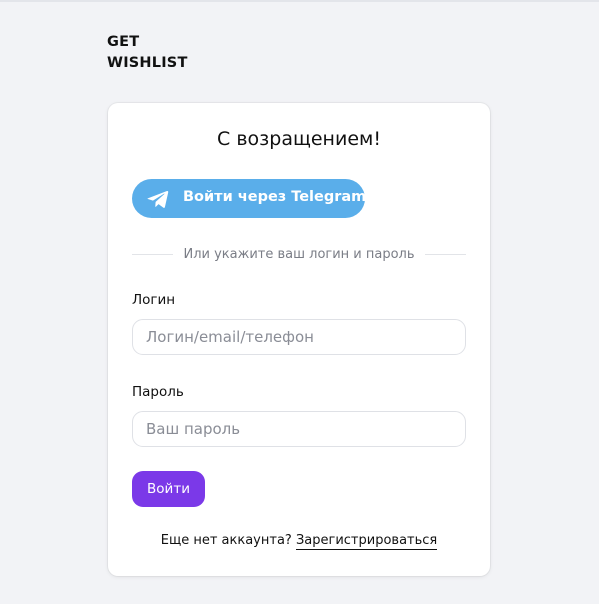  Describe the element at coordinates (147, 53) in the screenshot. I see `site-logo: GET WISHLIST` at that location.